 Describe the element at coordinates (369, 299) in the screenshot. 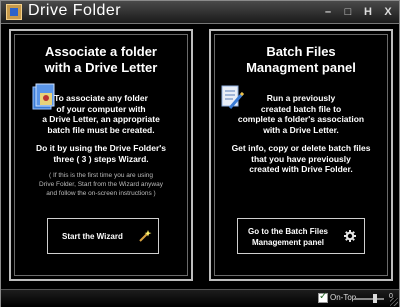

I see `opacity-slider-track` at that location.